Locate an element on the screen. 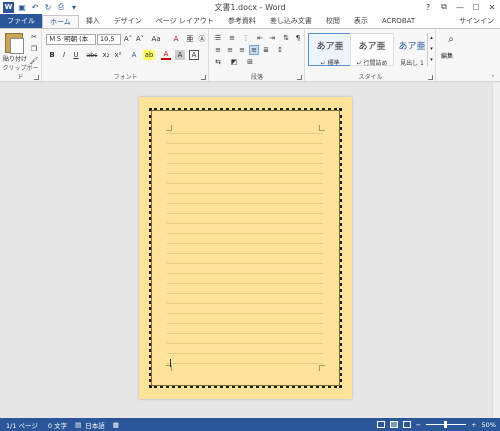 Image resolution: width=500 pixels, height=431 pixels. tab-page-layout: ページ レイアウト is located at coordinates (185, 21).